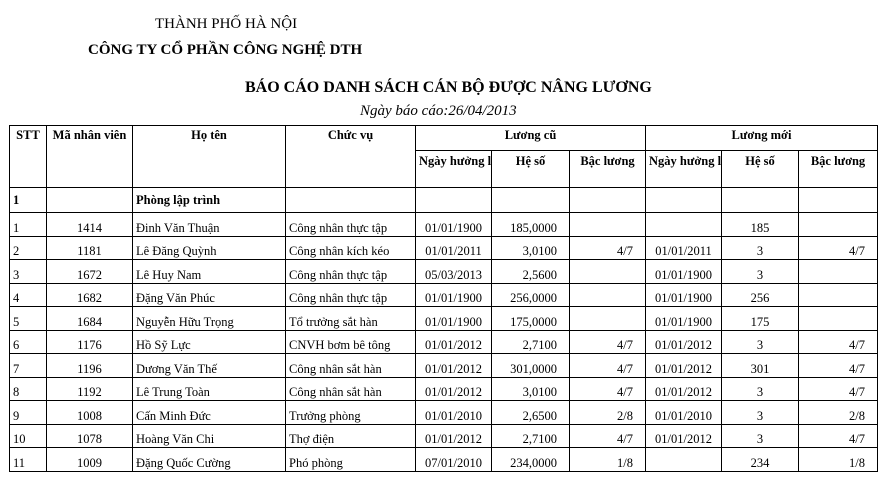 The height and width of the screenshot is (477, 886). Describe the element at coordinates (28, 294) in the screenshot. I see `cell-stt: 4` at that location.